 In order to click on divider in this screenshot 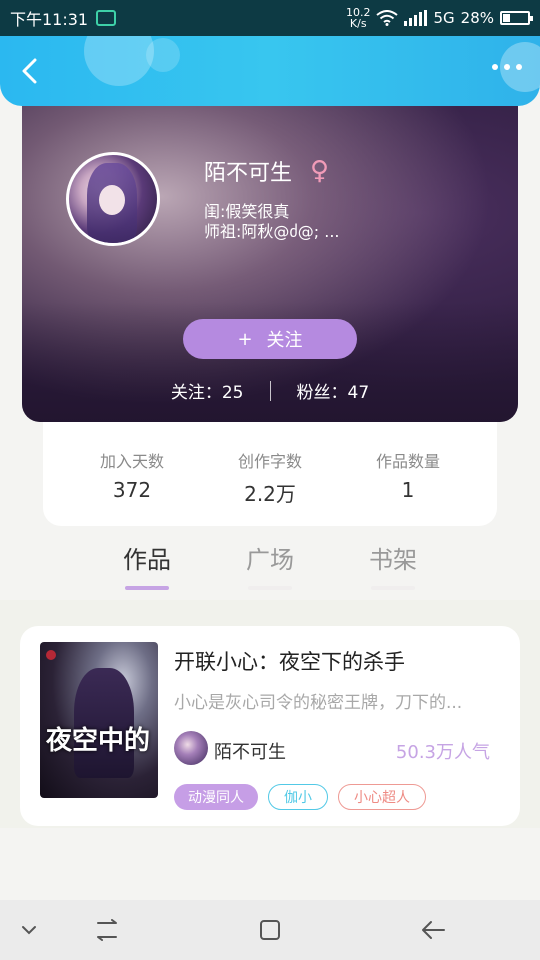, I will do `click(270, 390)`.